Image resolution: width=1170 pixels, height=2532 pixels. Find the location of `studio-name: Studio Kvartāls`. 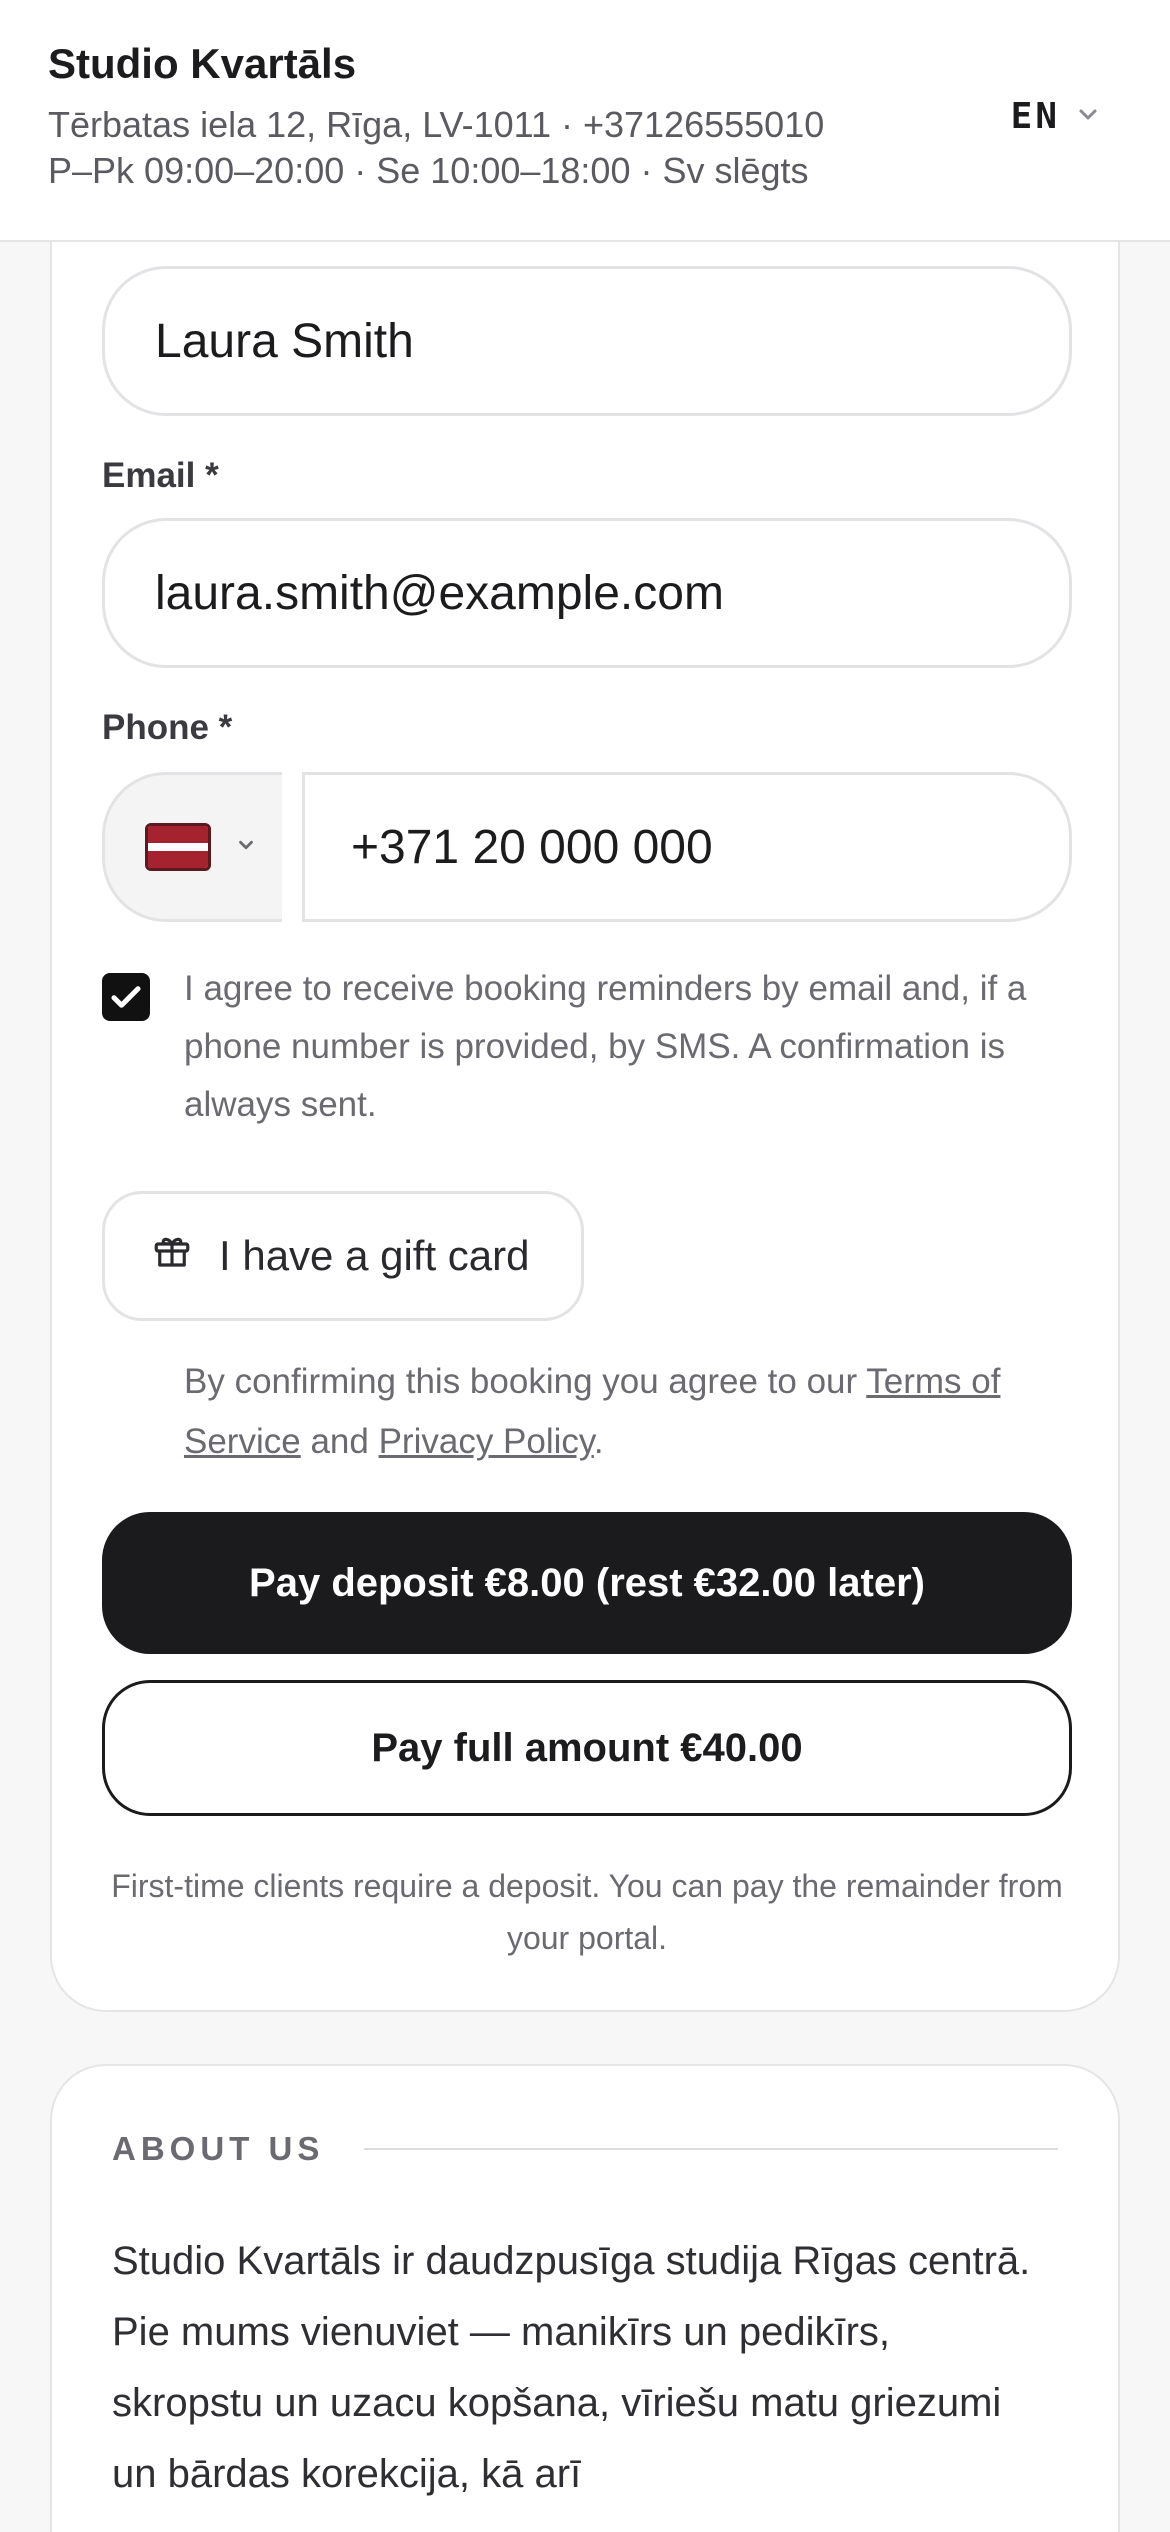

studio-name: Studio Kvartāls is located at coordinates (202, 63).